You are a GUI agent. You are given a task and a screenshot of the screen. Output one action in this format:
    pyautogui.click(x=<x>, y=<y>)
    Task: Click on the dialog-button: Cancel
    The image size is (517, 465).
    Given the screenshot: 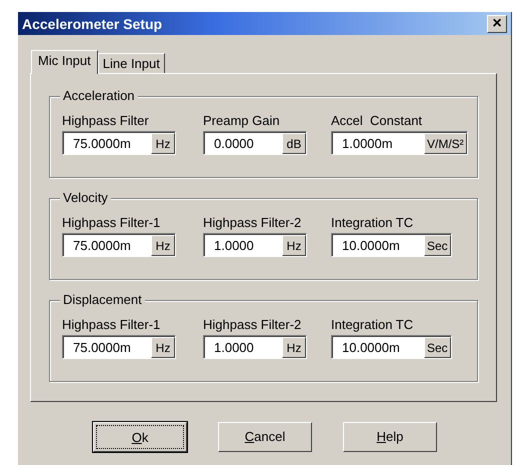 What is the action you would take?
    pyautogui.click(x=265, y=437)
    